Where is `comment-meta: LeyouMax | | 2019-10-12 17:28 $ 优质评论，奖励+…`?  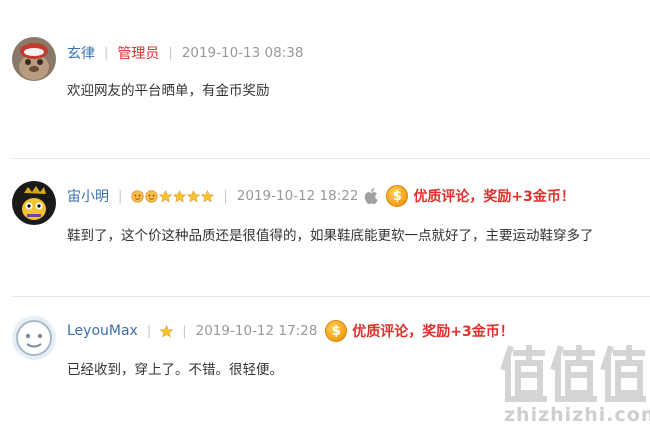
comment-meta: LeyouMax | | 2019-10-12 17:28 $ 优质评论，奖励+… is located at coordinates (290, 331).